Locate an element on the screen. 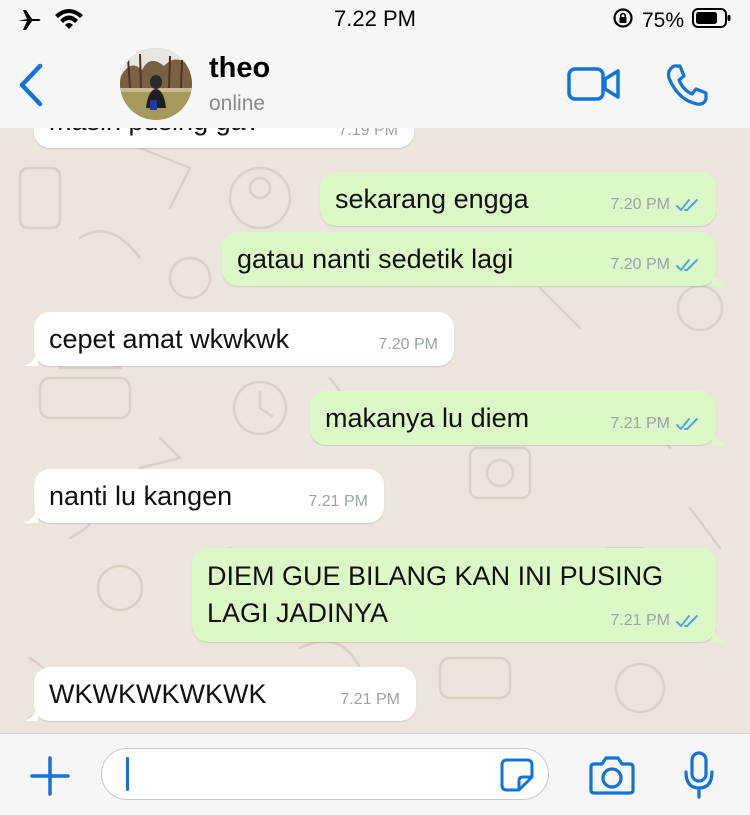 This screenshot has height=815, width=750. phone-icon is located at coordinates (687, 85).